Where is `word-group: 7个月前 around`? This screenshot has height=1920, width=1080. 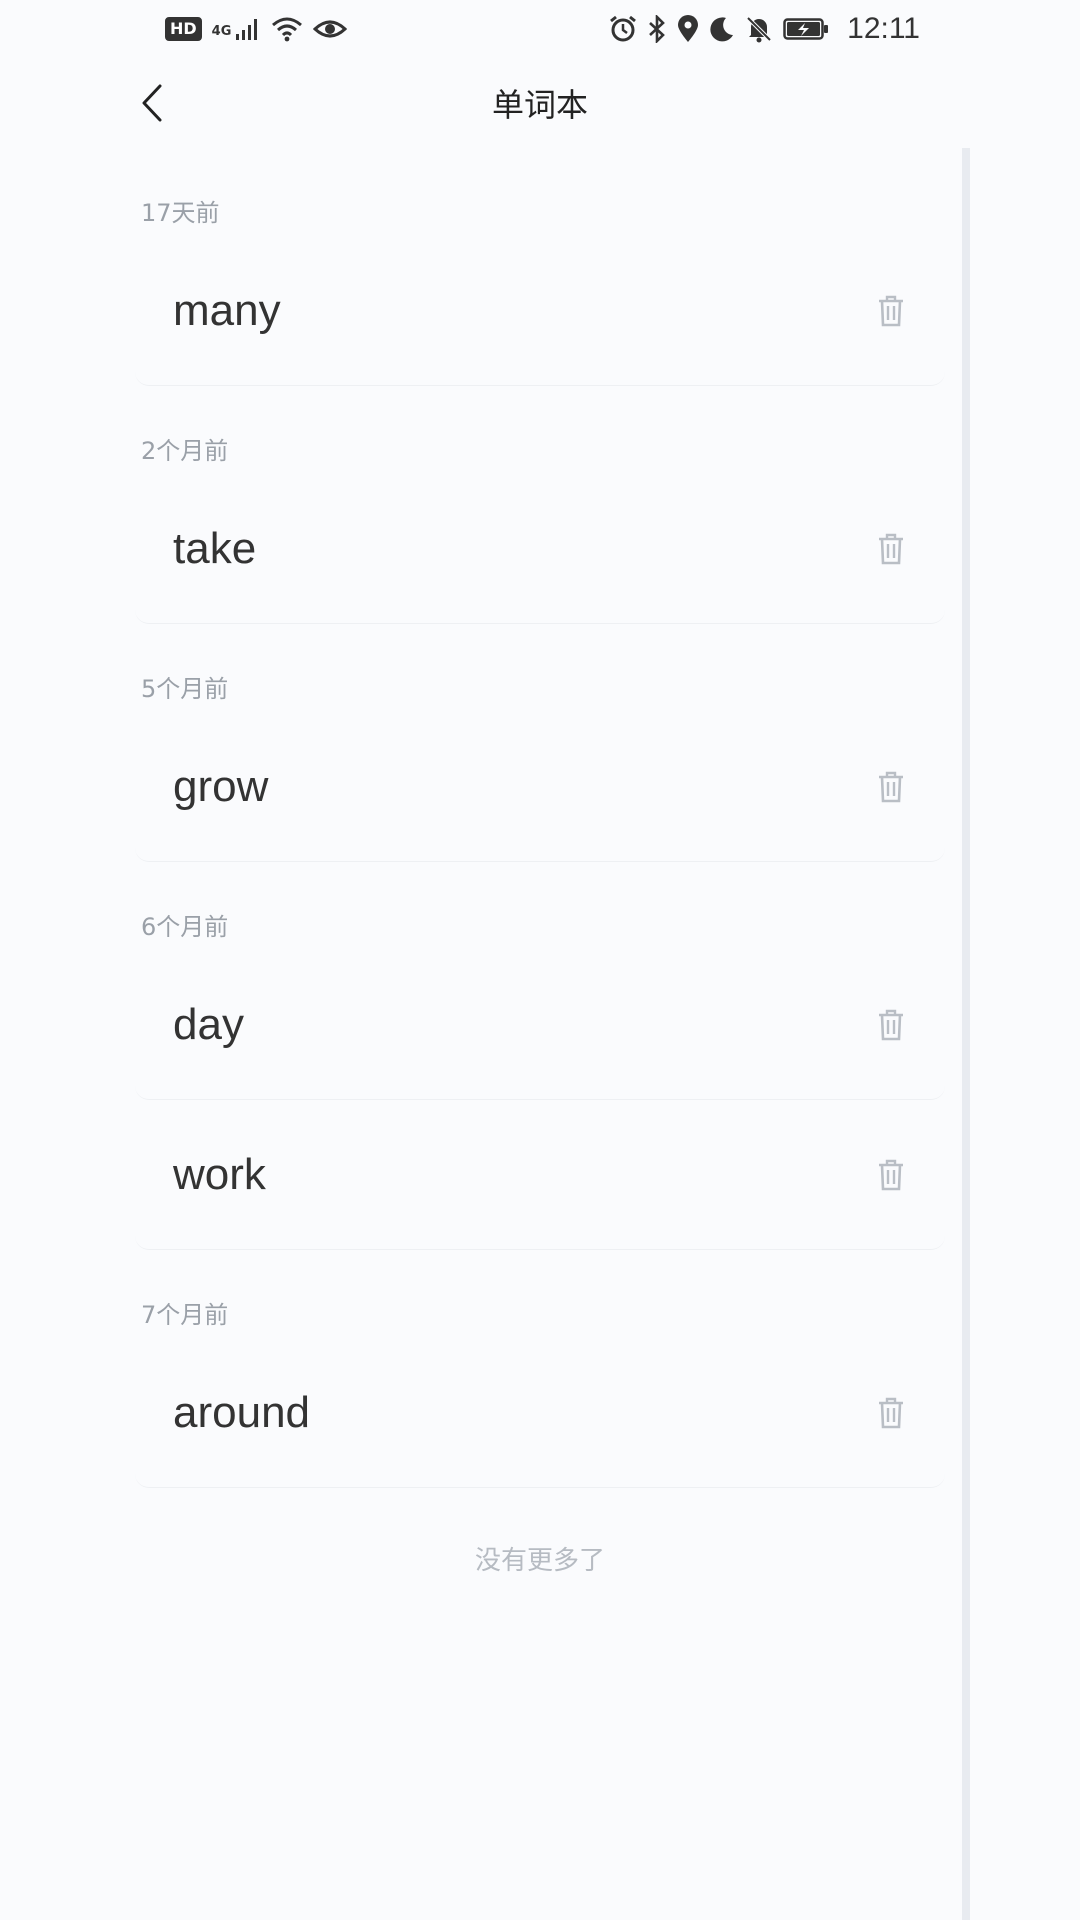 word-group: 7个月前 around is located at coordinates (540, 1369).